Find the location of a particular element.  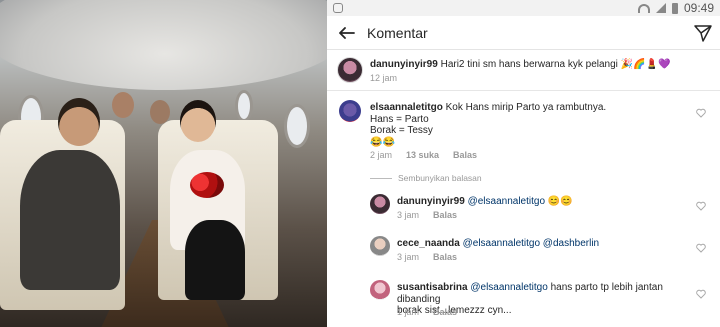

woman-legs is located at coordinates (215, 260).